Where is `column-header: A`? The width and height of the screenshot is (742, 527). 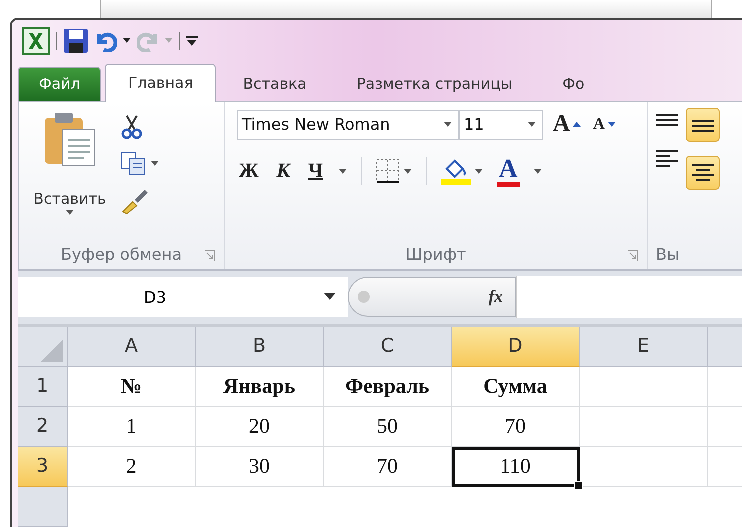 column-header: A is located at coordinates (132, 346).